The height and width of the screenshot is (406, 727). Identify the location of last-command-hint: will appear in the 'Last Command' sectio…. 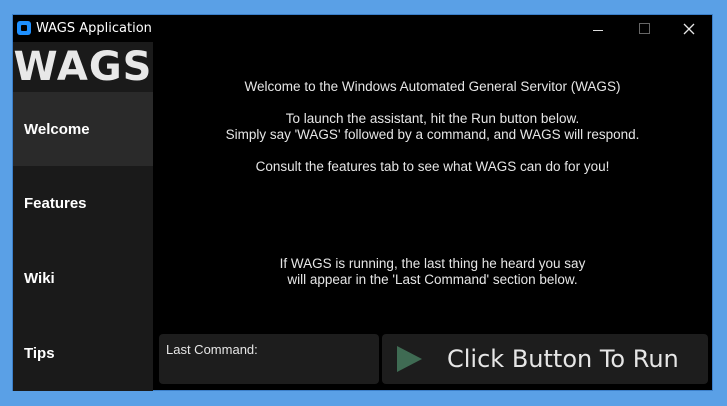
(432, 279).